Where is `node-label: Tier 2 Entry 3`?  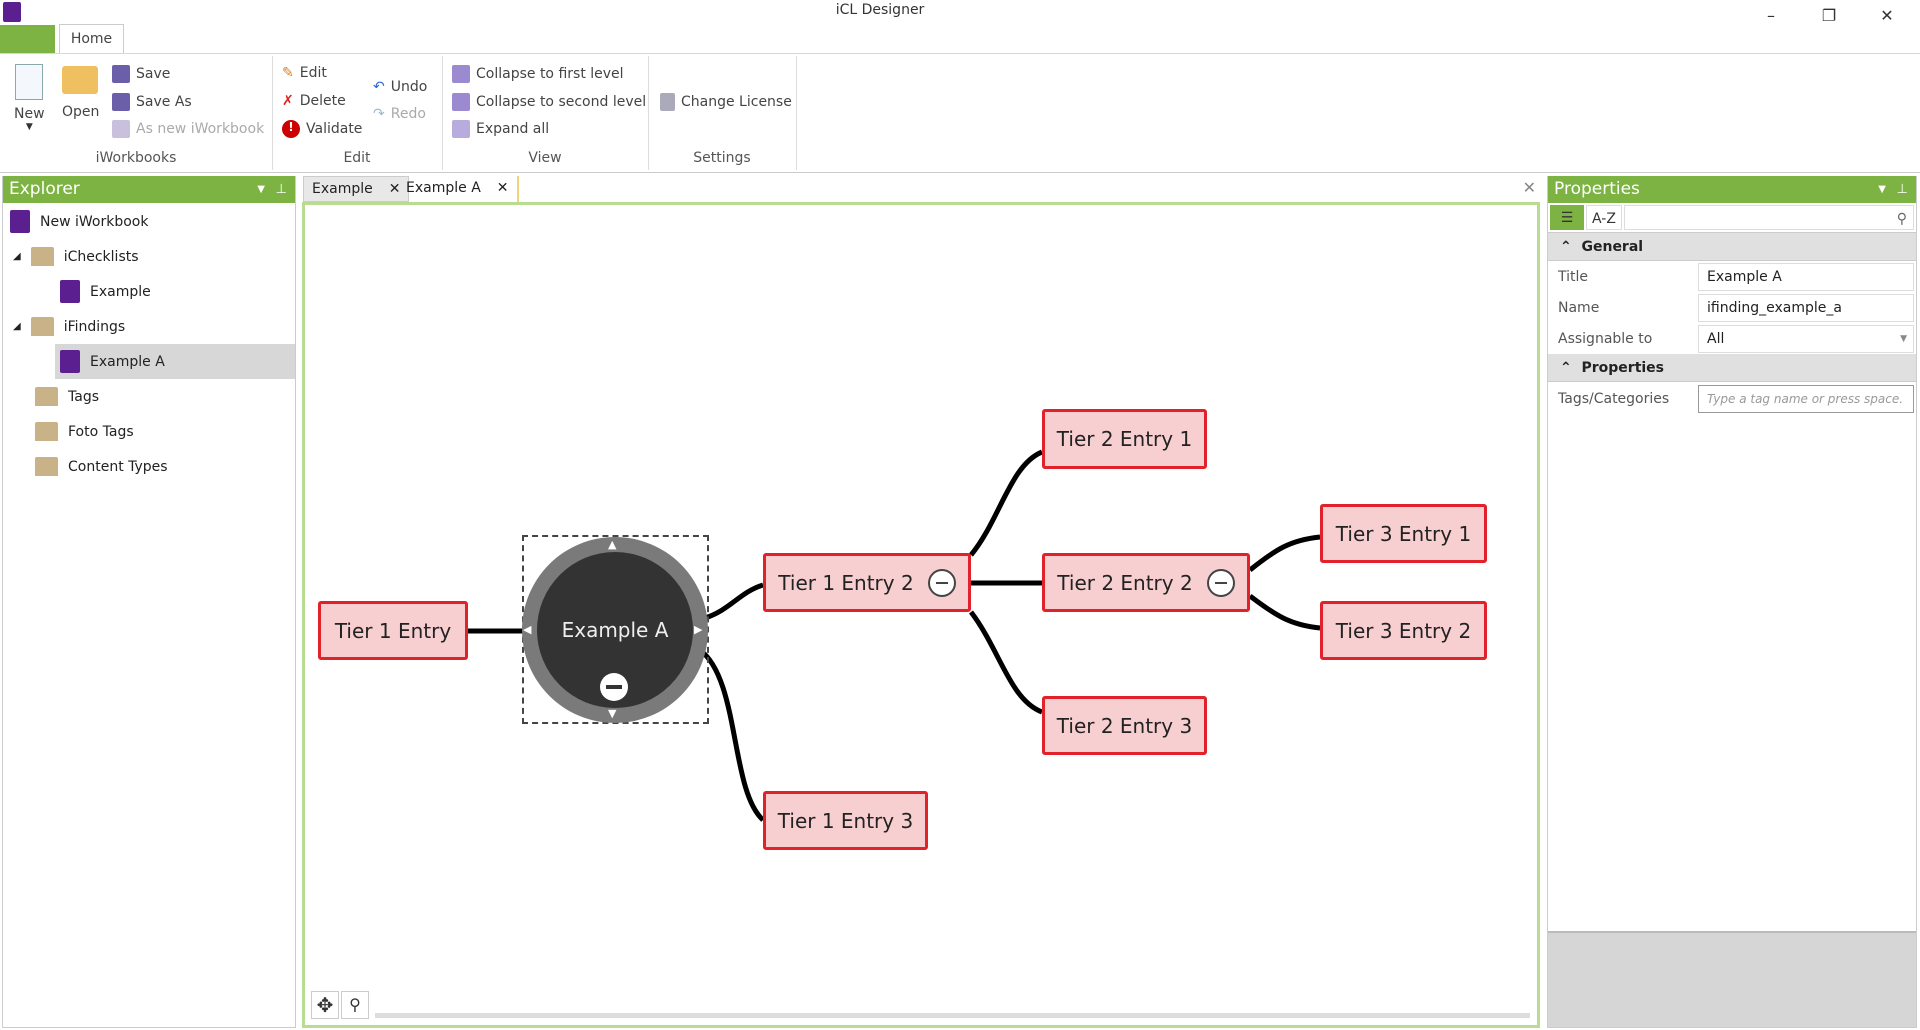 node-label: Tier 2 Entry 3 is located at coordinates (1124, 725).